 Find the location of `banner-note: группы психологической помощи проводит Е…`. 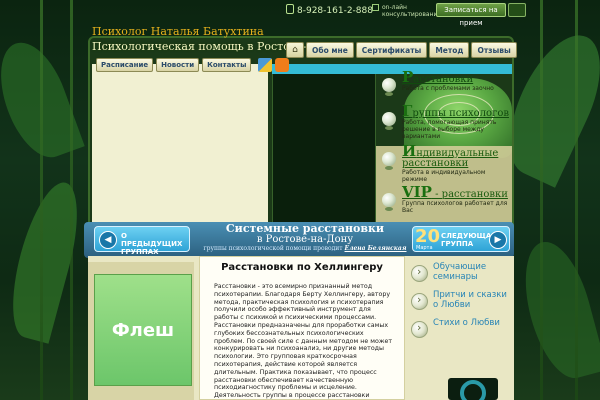

banner-note: группы психологической помощи проводит Е… is located at coordinates (305, 248).